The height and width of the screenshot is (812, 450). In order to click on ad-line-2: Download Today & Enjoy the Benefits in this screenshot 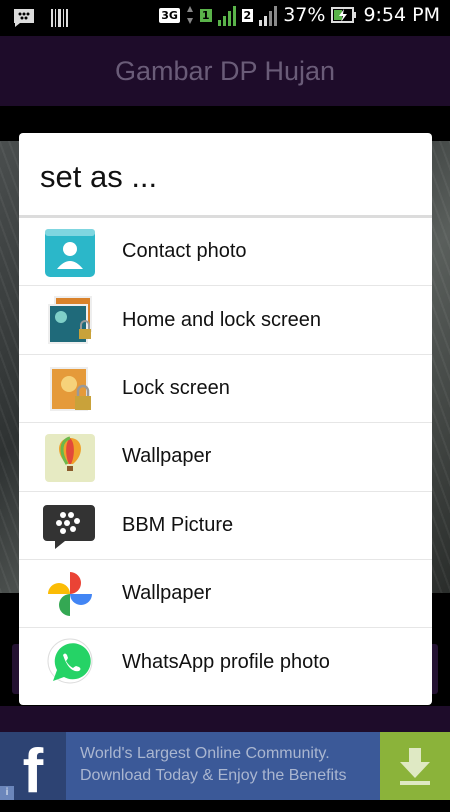, I will do `click(213, 775)`.